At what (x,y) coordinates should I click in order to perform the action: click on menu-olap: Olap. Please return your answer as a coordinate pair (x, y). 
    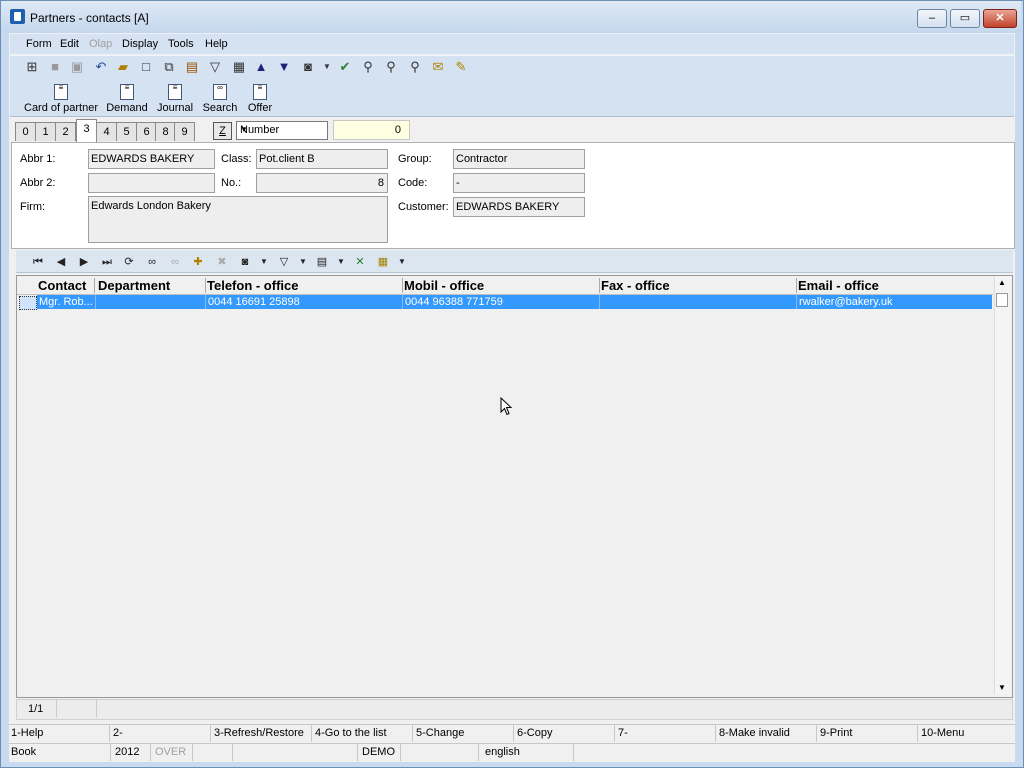
    Looking at the image, I should click on (100, 44).